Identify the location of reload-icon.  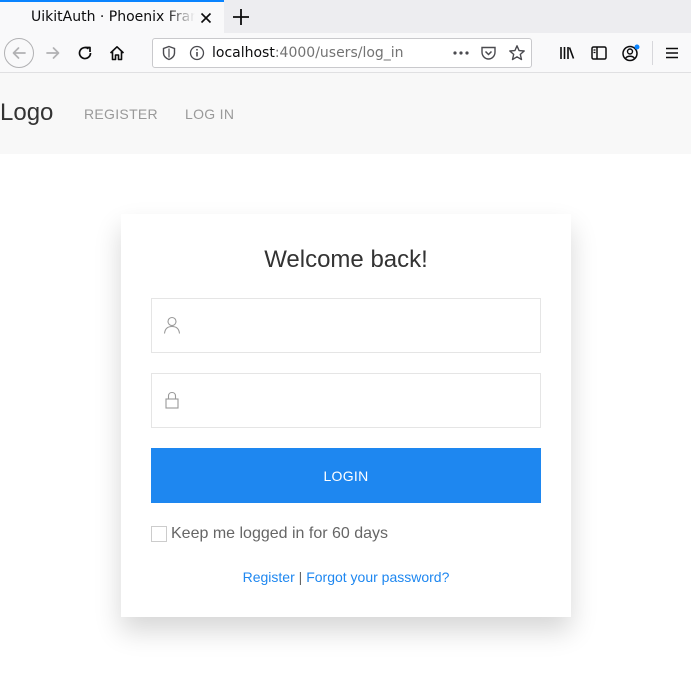
(85, 53).